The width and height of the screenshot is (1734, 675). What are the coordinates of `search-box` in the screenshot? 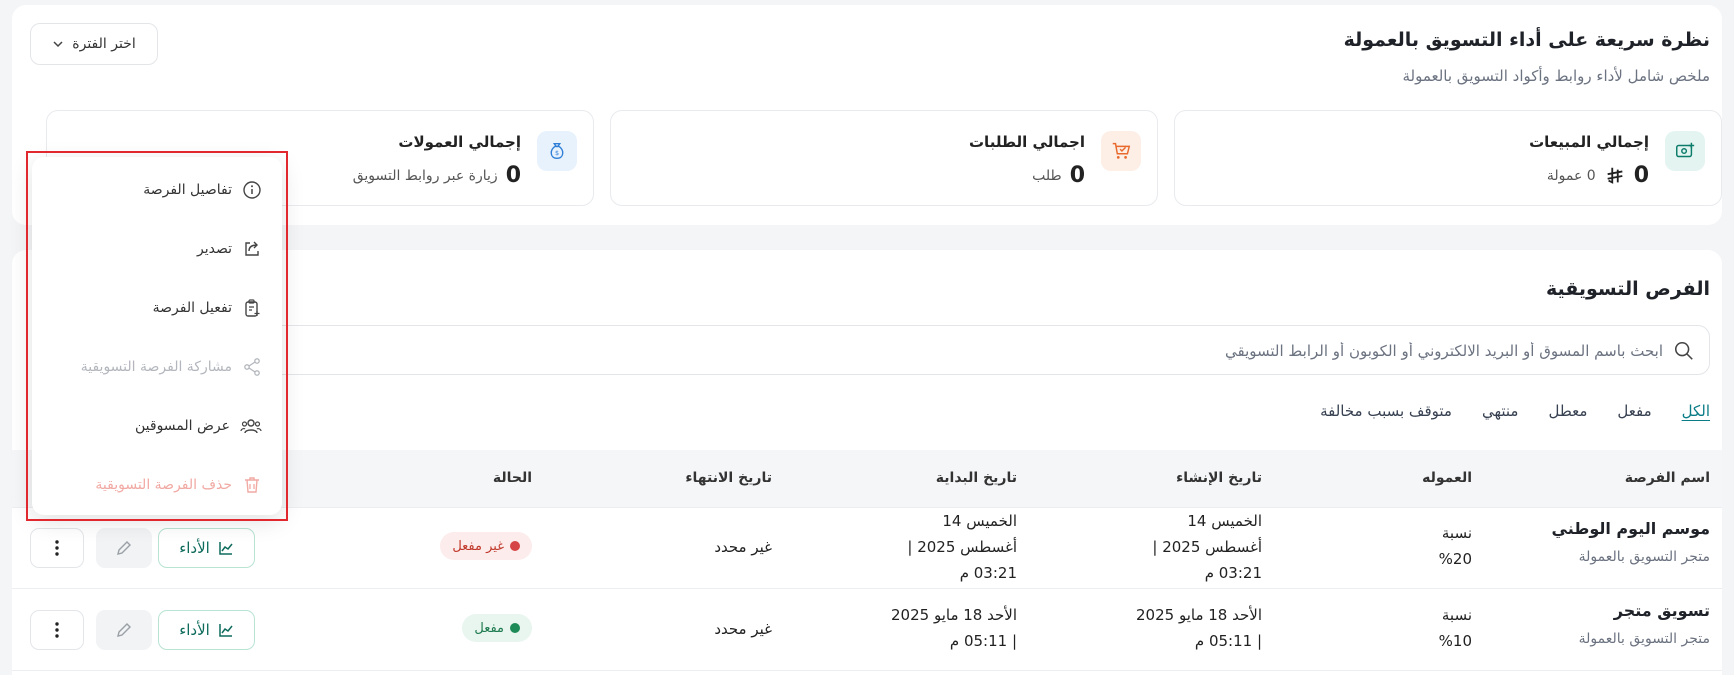 It's located at (980, 350).